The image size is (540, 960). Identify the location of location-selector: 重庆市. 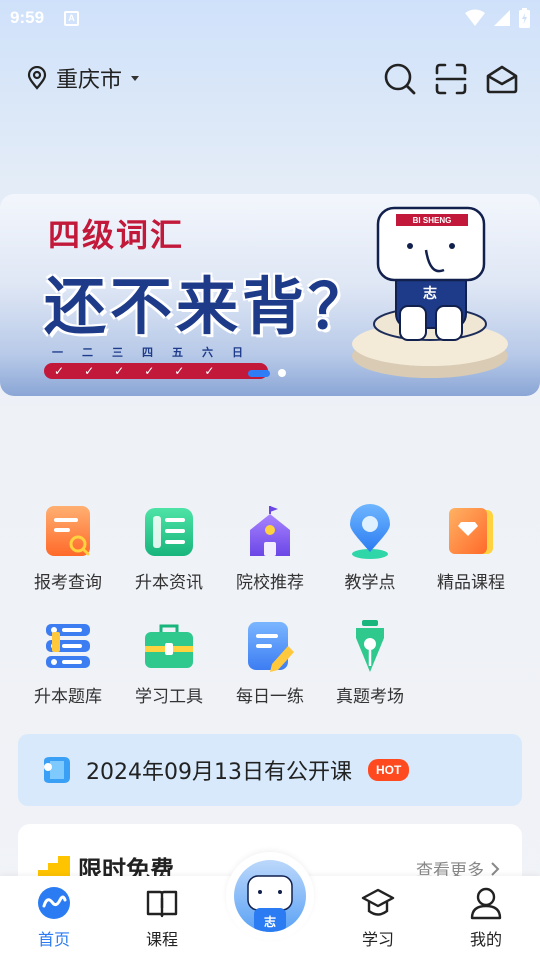
(83, 78).